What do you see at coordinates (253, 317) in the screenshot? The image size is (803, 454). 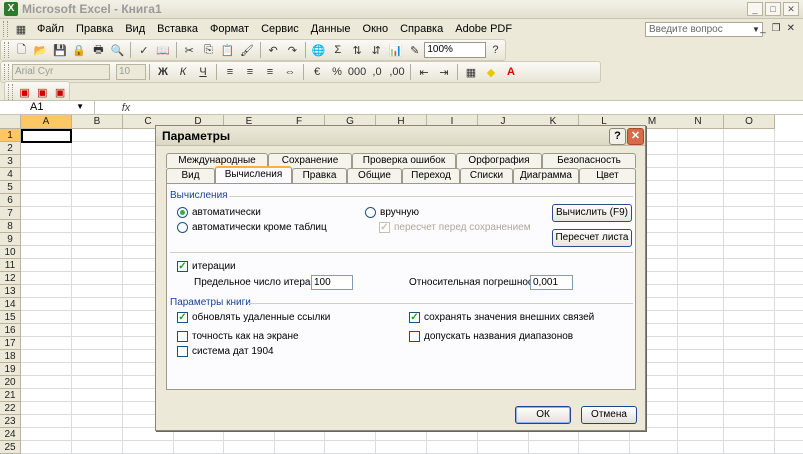 I see `update-links-option: ✓ обновлять удаленные ссылки` at bounding box center [253, 317].